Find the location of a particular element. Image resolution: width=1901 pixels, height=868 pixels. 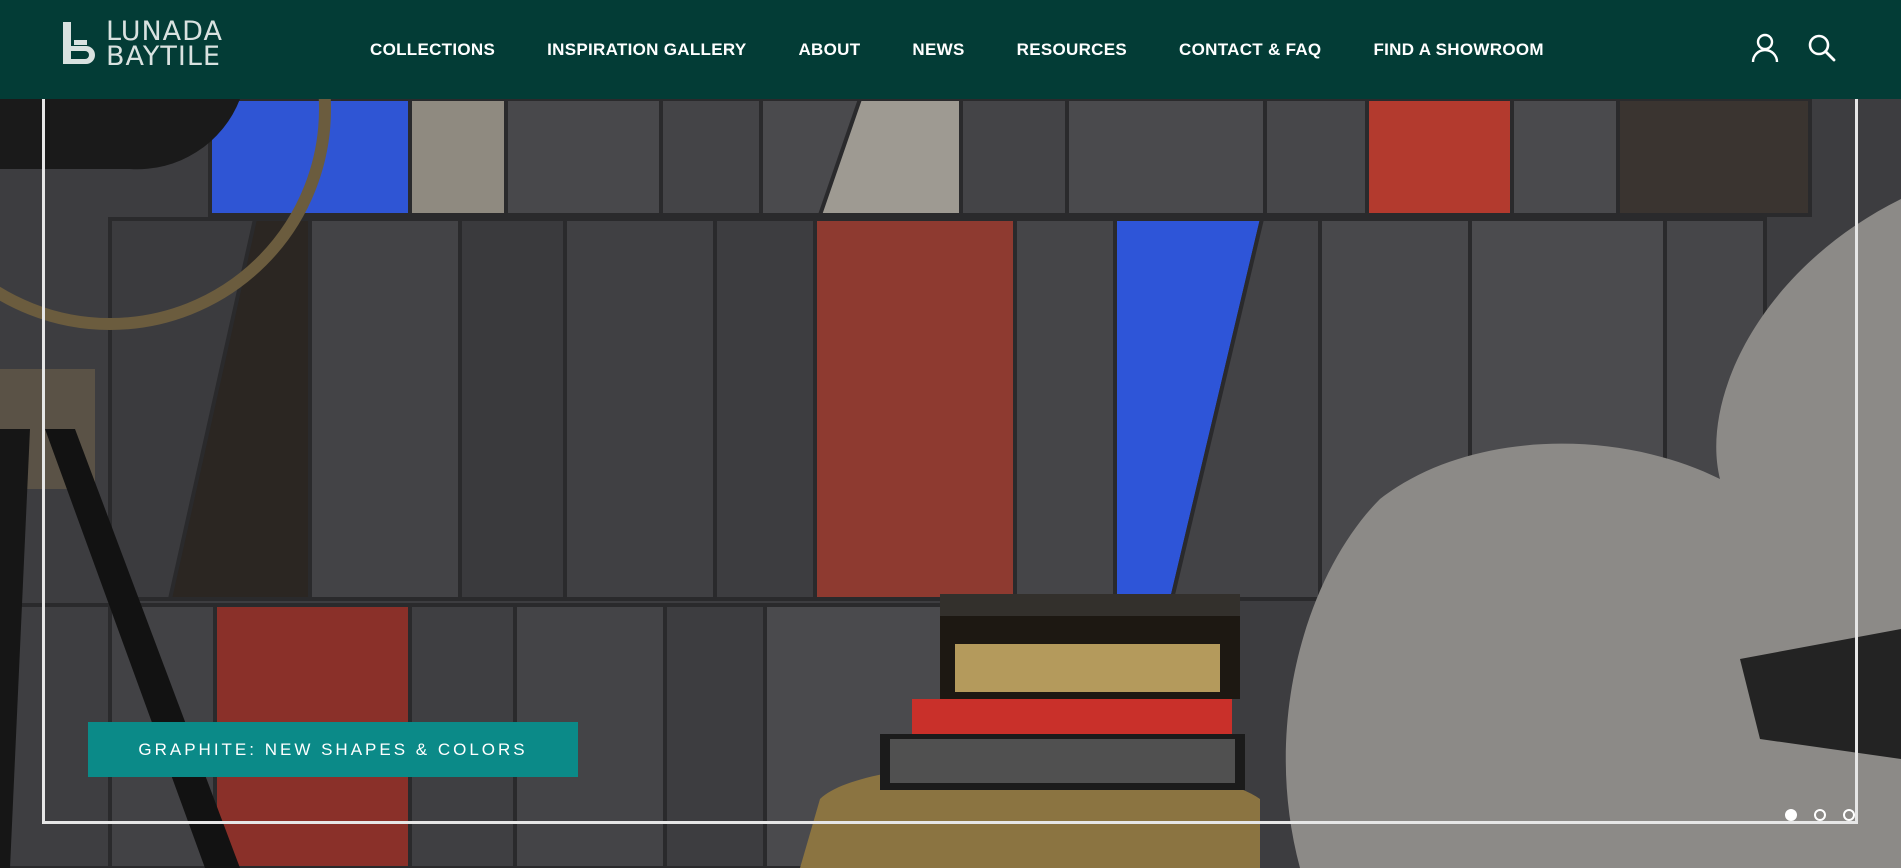

brand-logo: LUNADA BAYTILE is located at coordinates (150, 45).